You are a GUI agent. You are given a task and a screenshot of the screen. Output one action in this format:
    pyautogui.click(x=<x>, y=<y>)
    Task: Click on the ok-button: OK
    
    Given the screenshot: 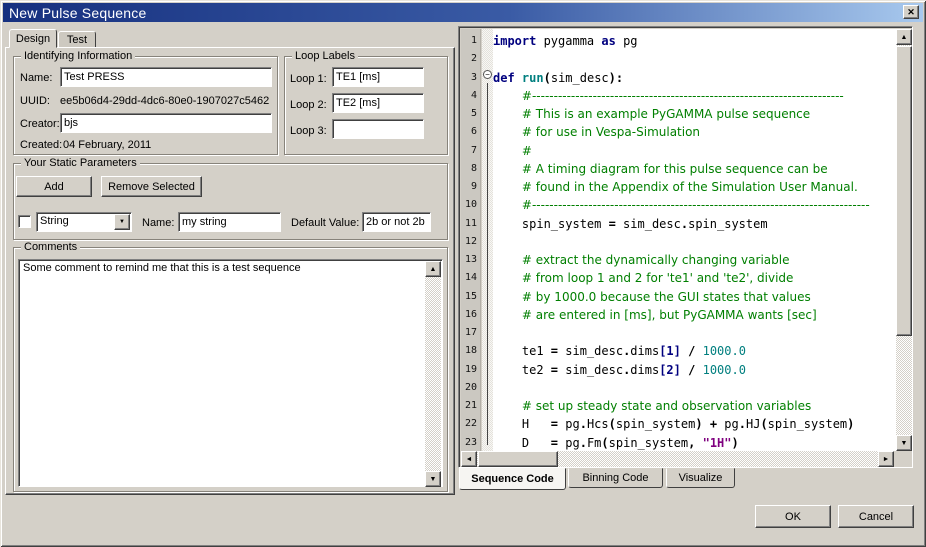 What is the action you would take?
    pyautogui.click(x=793, y=516)
    